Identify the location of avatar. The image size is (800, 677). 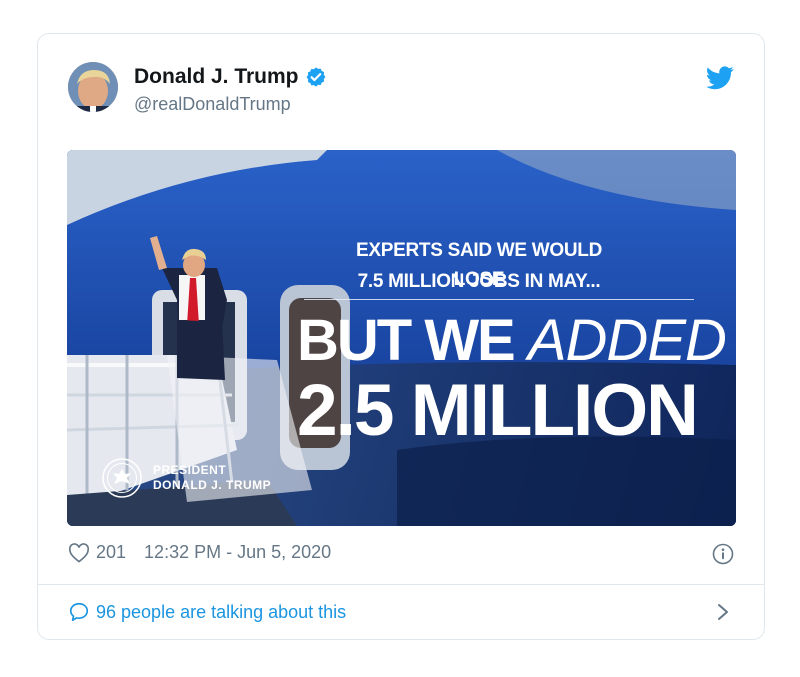
(93, 87).